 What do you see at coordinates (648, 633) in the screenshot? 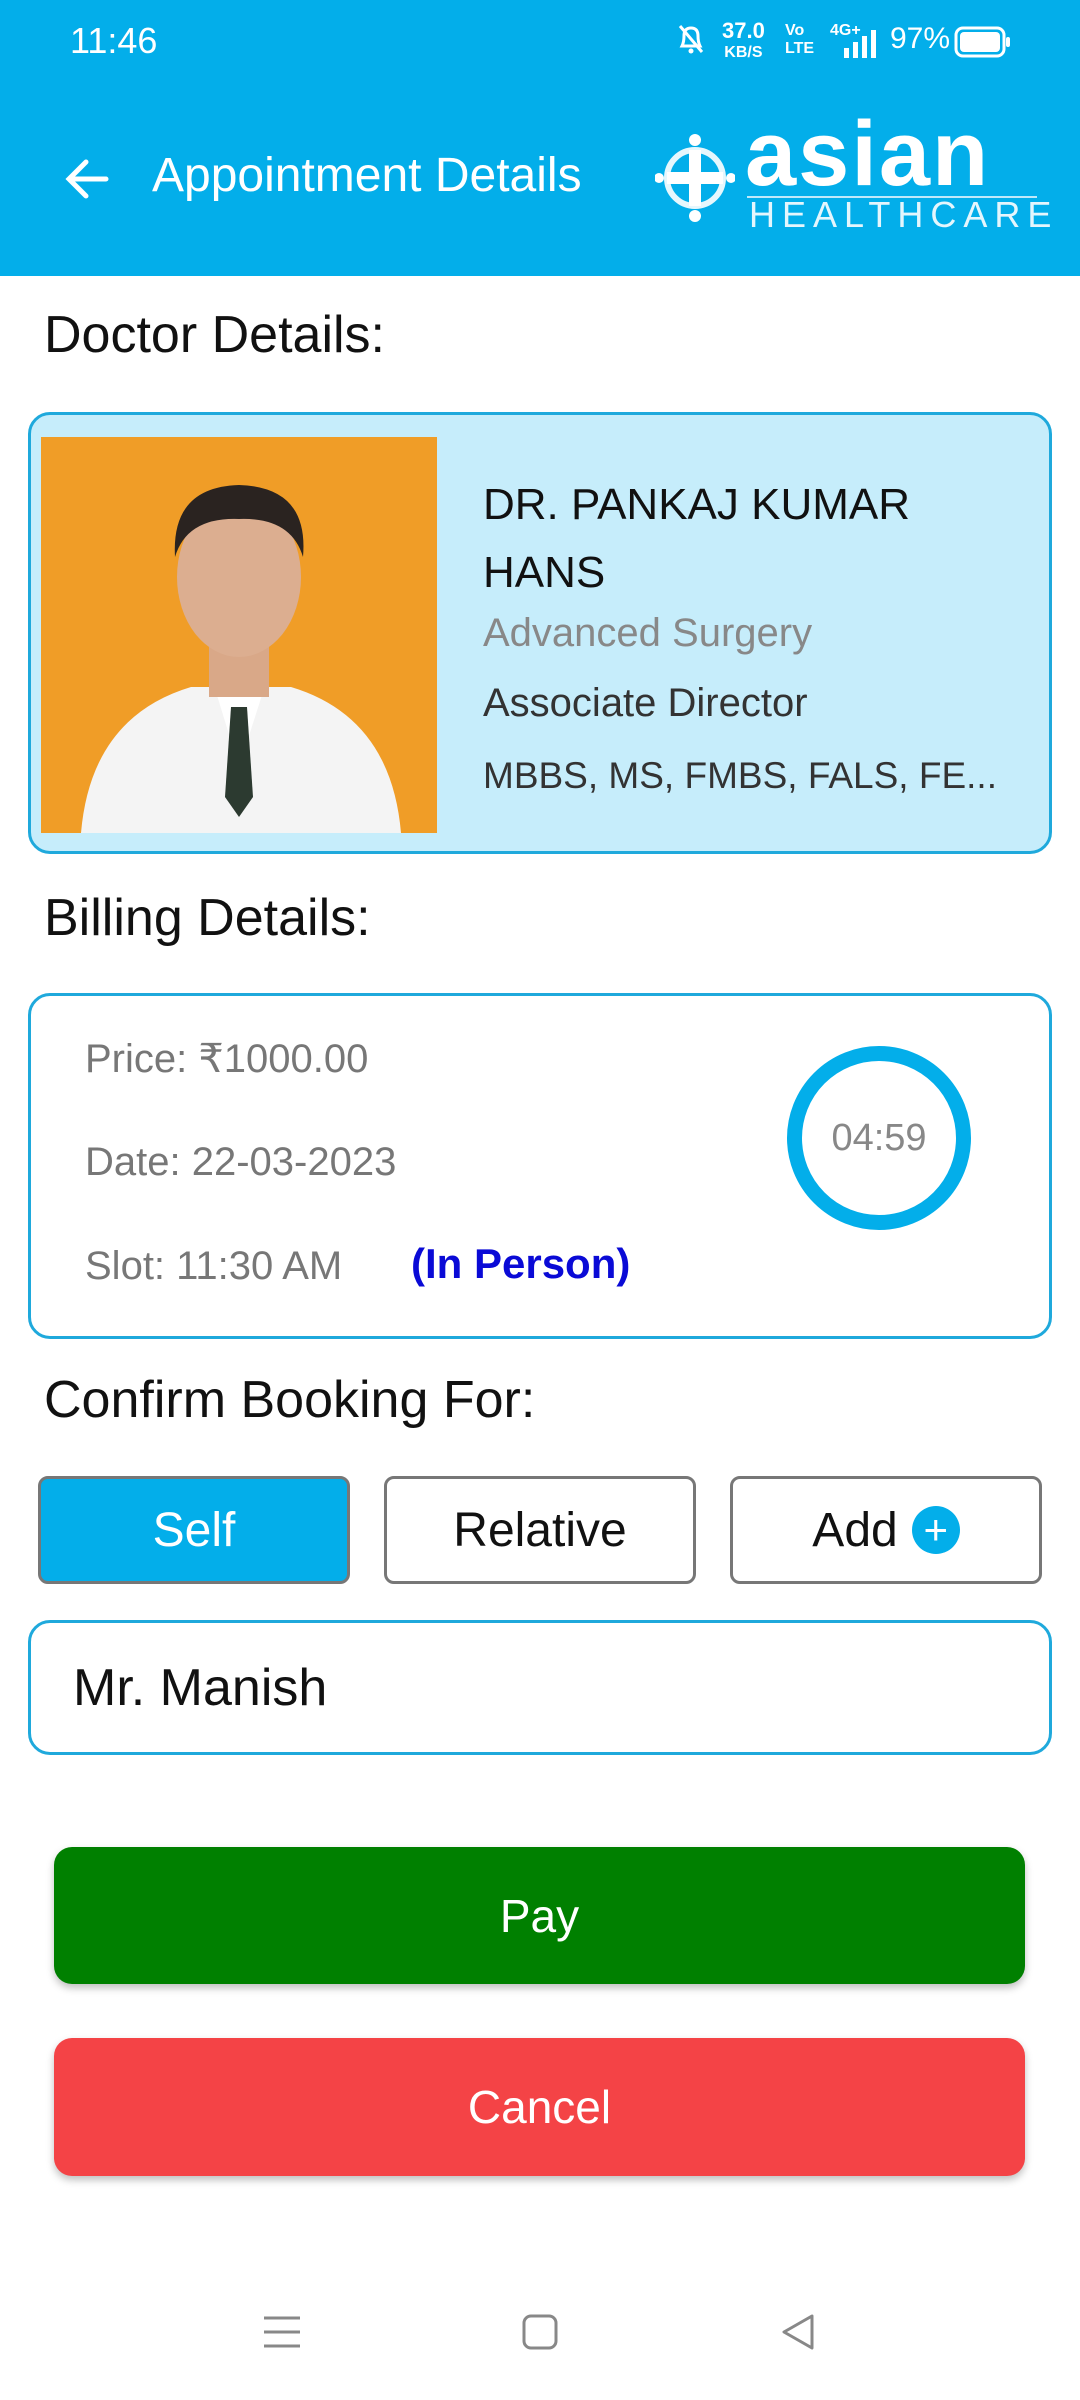
I see `doctor-specialty: Advanced Surgery` at bounding box center [648, 633].